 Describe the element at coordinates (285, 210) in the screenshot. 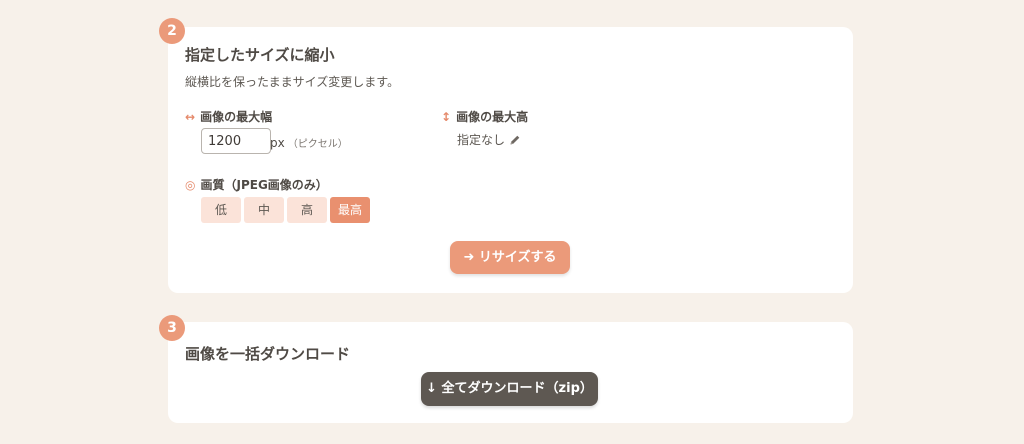

I see `quality-selector: 低 中 高 最高` at that location.